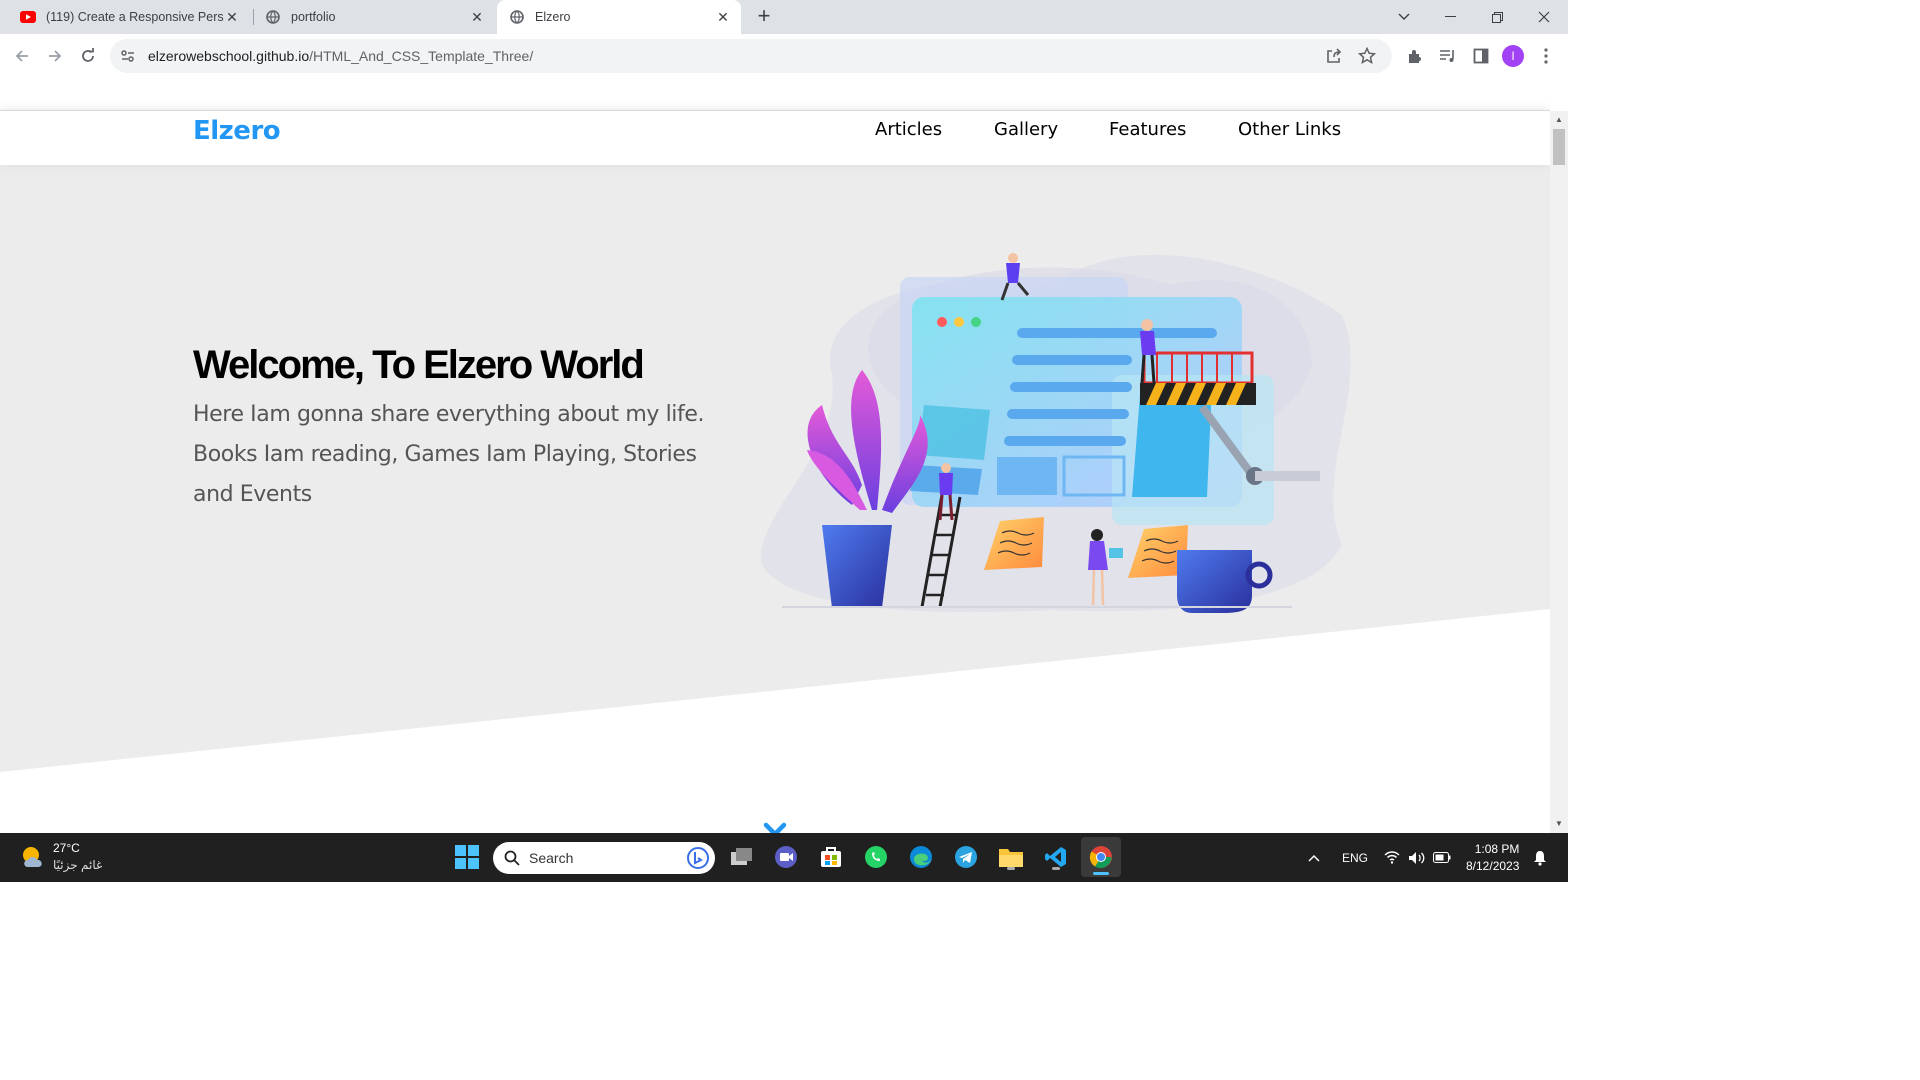 Image resolution: width=1920 pixels, height=1080 pixels. Describe the element at coordinates (604, 858) in the screenshot. I see `taskbar-search-box: Search` at that location.